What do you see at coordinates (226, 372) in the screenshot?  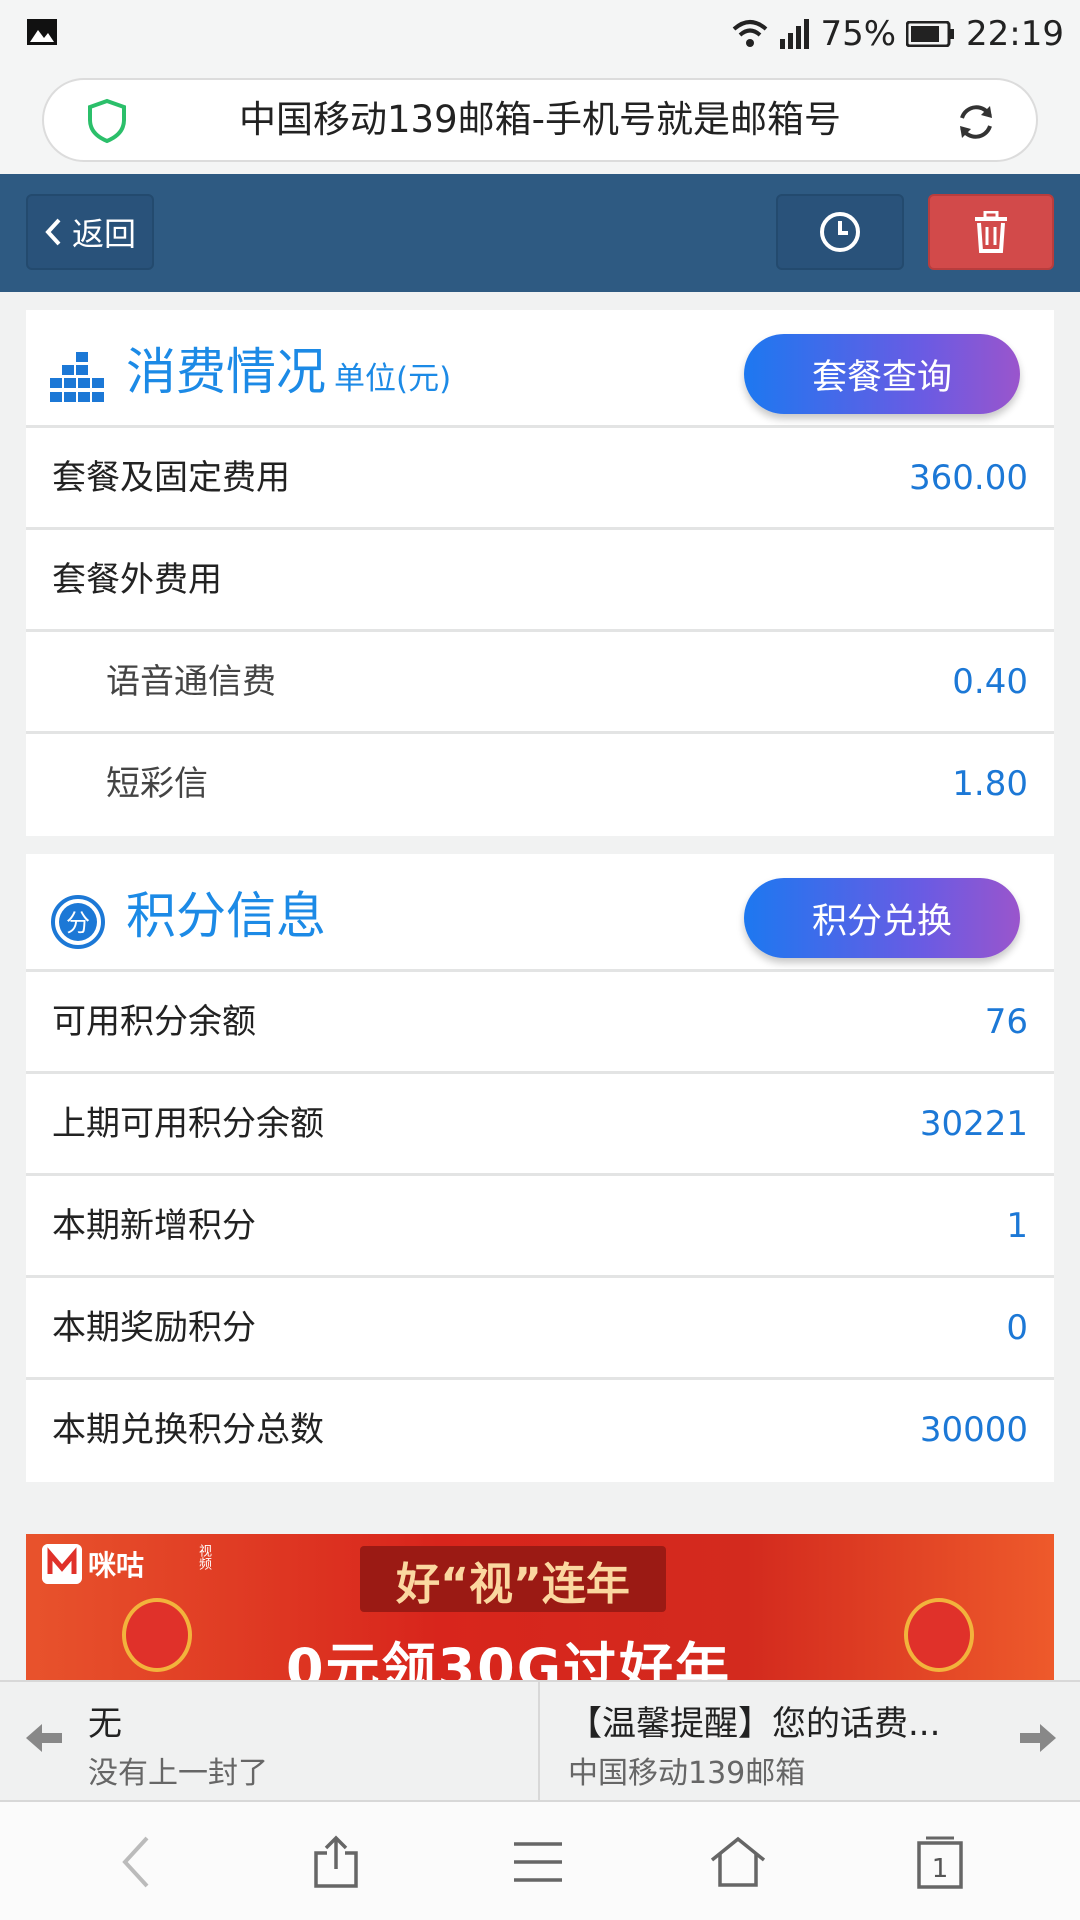 I see `consumption-title: 消费情况` at bounding box center [226, 372].